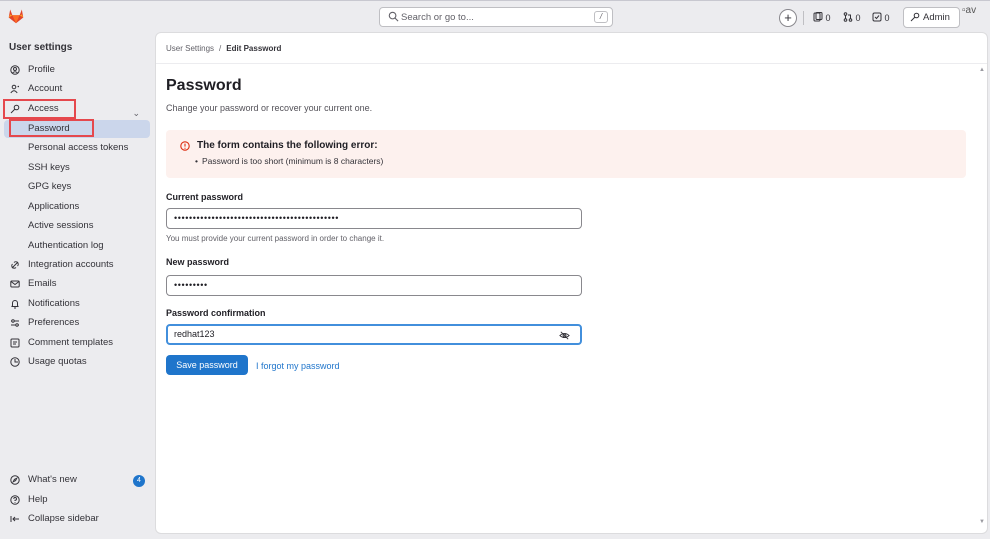 The height and width of the screenshot is (539, 990). Describe the element at coordinates (858, 18) in the screenshot. I see `merge-requests-count: 0` at that location.